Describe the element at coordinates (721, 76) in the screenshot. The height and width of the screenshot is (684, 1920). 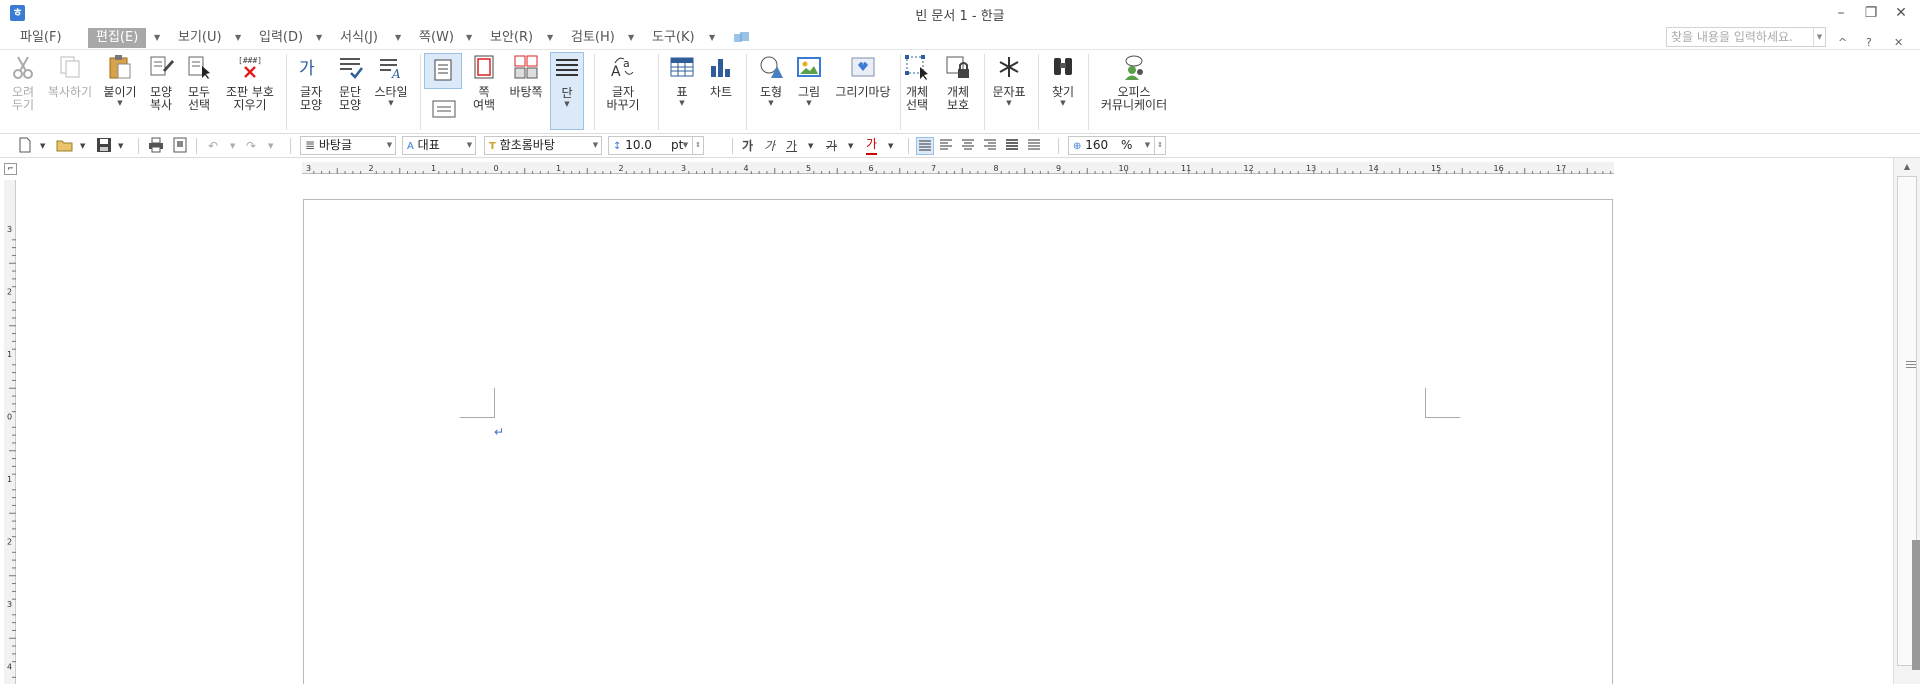
I see `chart-button: 차트` at that location.